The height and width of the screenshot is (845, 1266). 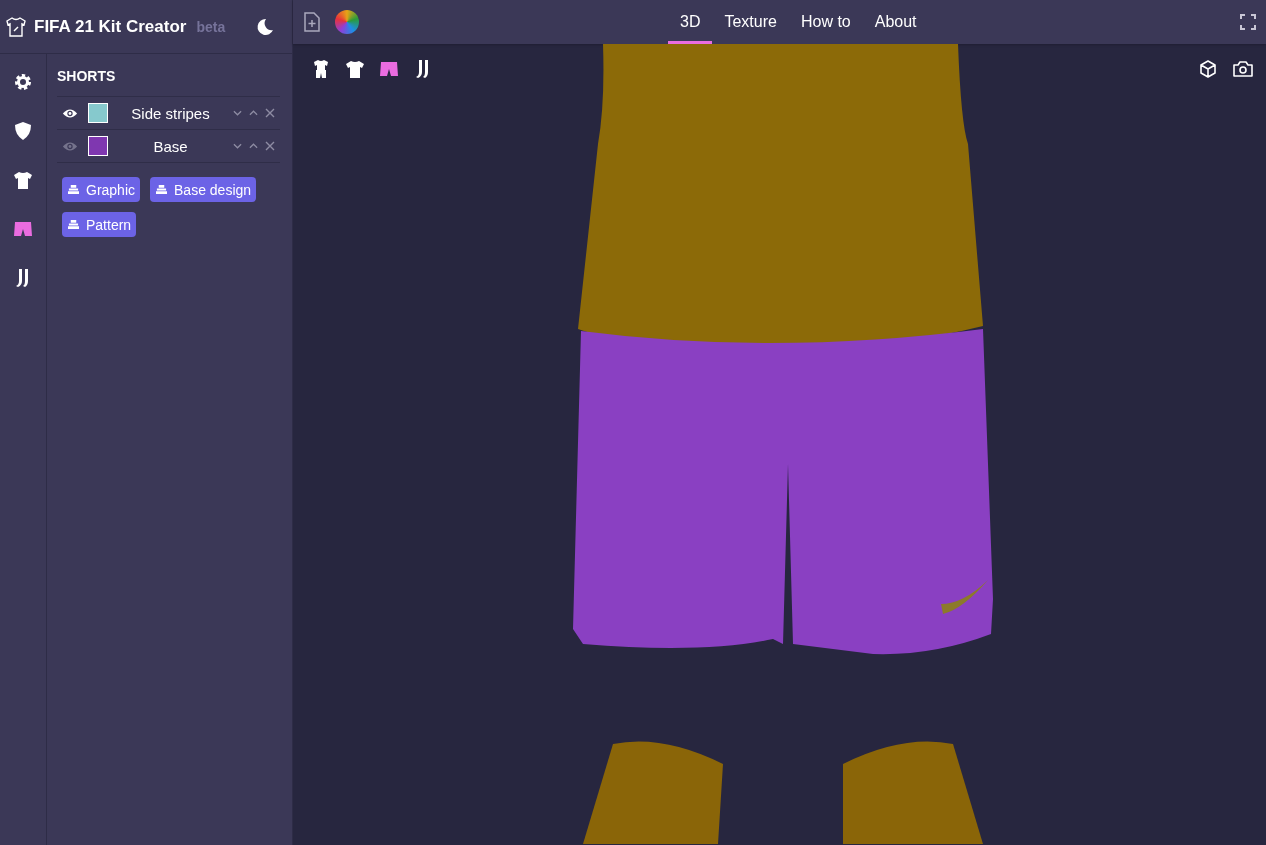 I want to click on new-file-icon, so click(x=312, y=22).